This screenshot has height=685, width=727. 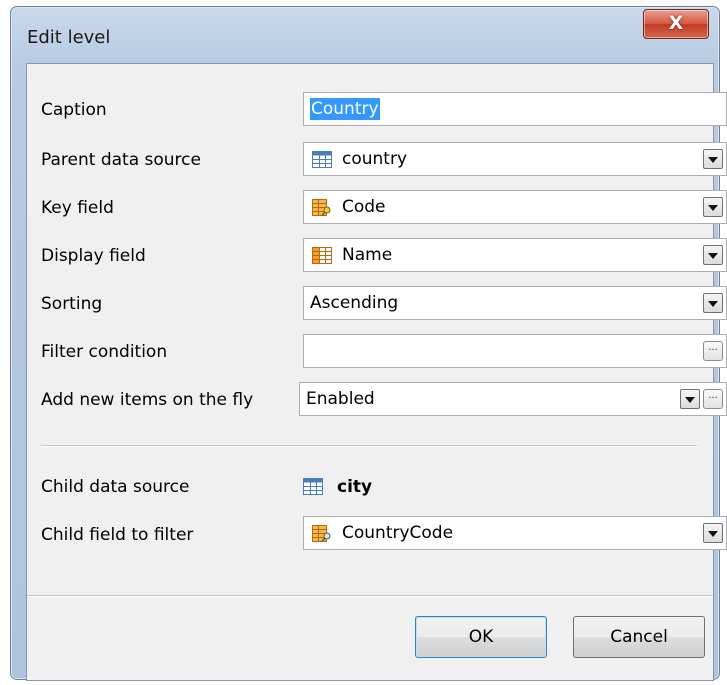 What do you see at coordinates (147, 400) in the screenshot?
I see `add-new-items-label: Add new items on the fly` at bounding box center [147, 400].